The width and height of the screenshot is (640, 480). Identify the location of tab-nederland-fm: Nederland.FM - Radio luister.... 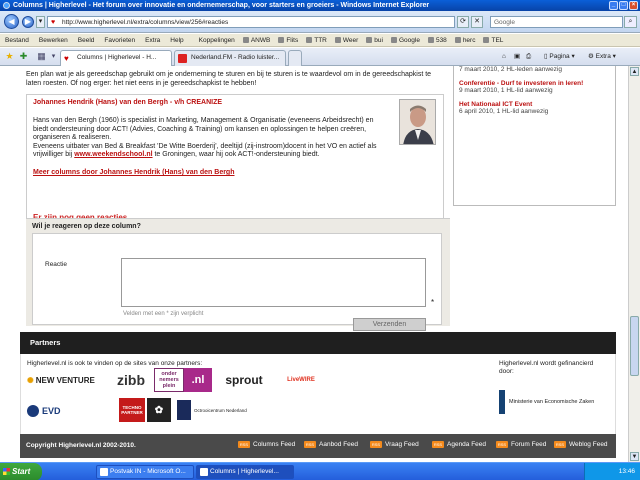
(230, 58).